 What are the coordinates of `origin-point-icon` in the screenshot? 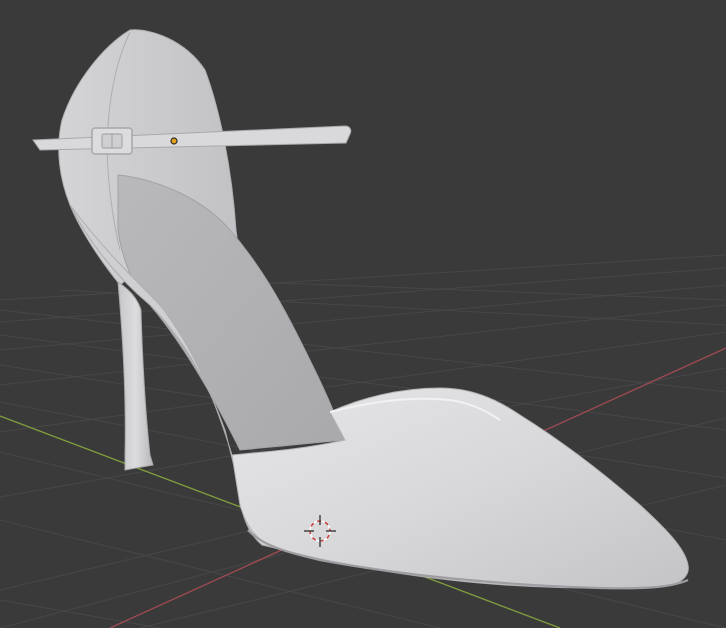 It's located at (174, 141).